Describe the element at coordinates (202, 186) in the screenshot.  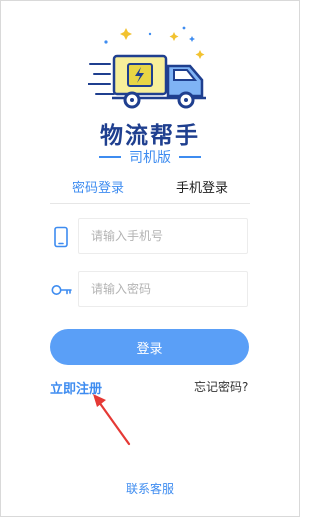
I see `tab-phone-login: 手机登录` at that location.